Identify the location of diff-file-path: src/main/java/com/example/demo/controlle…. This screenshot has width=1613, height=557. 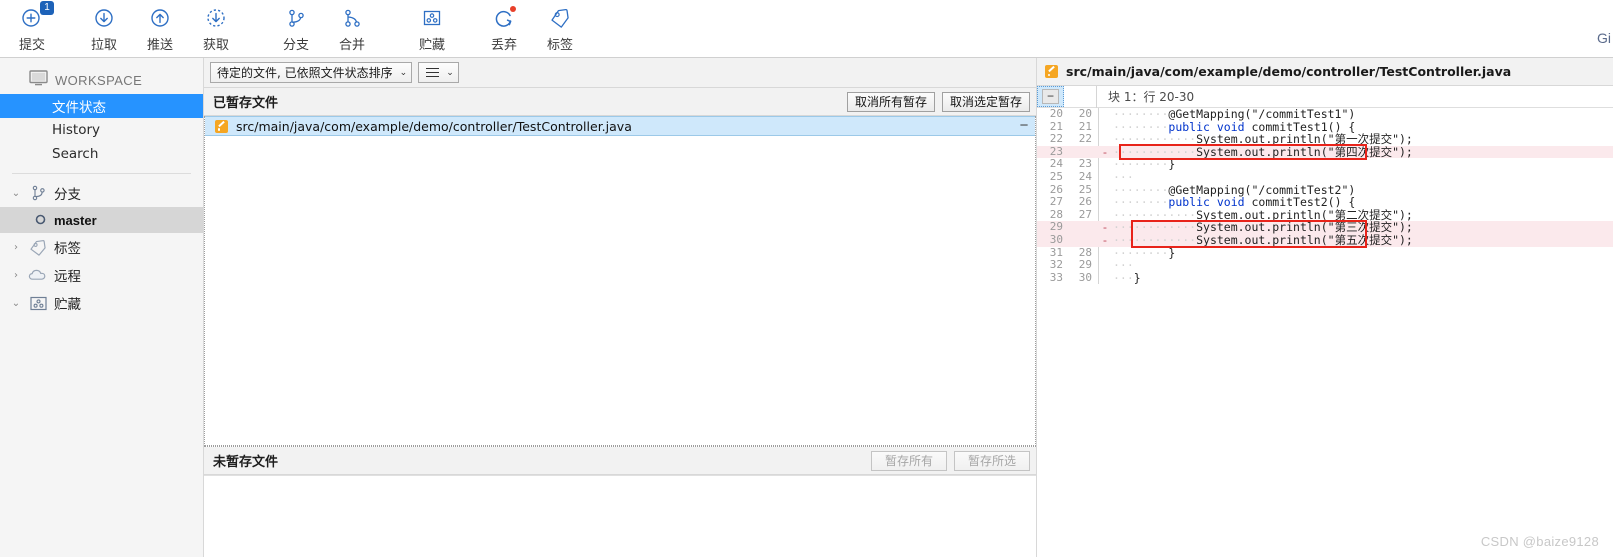
(1289, 71).